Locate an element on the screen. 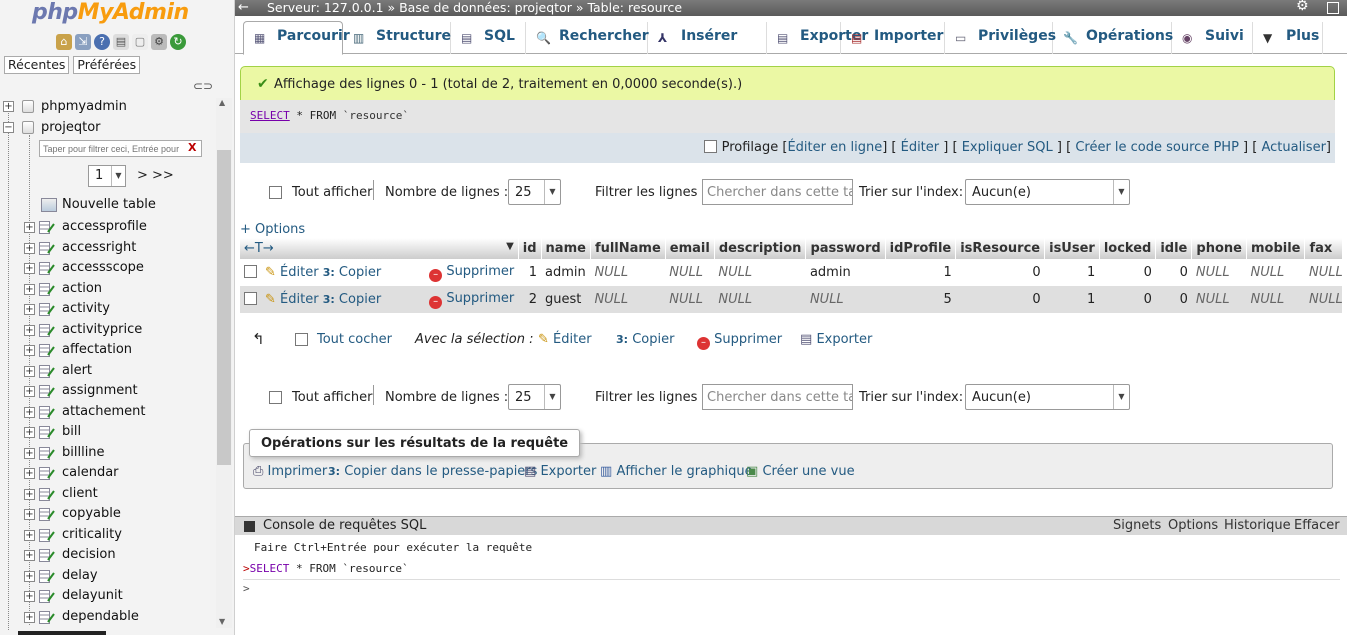  logout-icon: ⇲ is located at coordinates (83, 42).